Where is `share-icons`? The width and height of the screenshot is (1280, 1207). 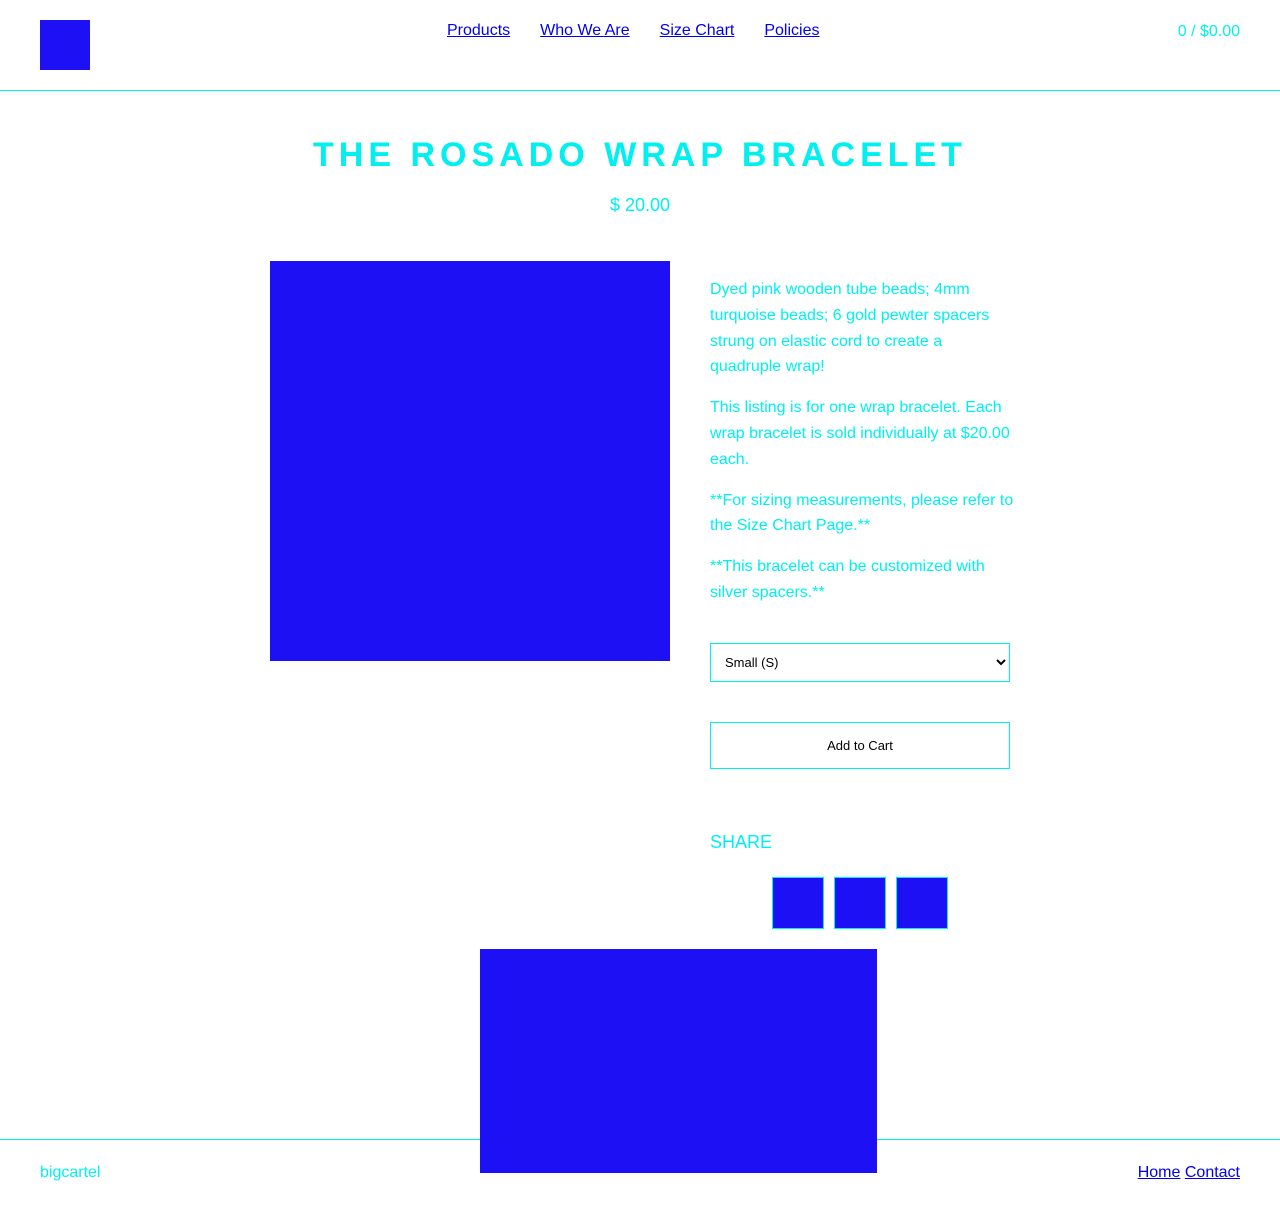 share-icons is located at coordinates (860, 903).